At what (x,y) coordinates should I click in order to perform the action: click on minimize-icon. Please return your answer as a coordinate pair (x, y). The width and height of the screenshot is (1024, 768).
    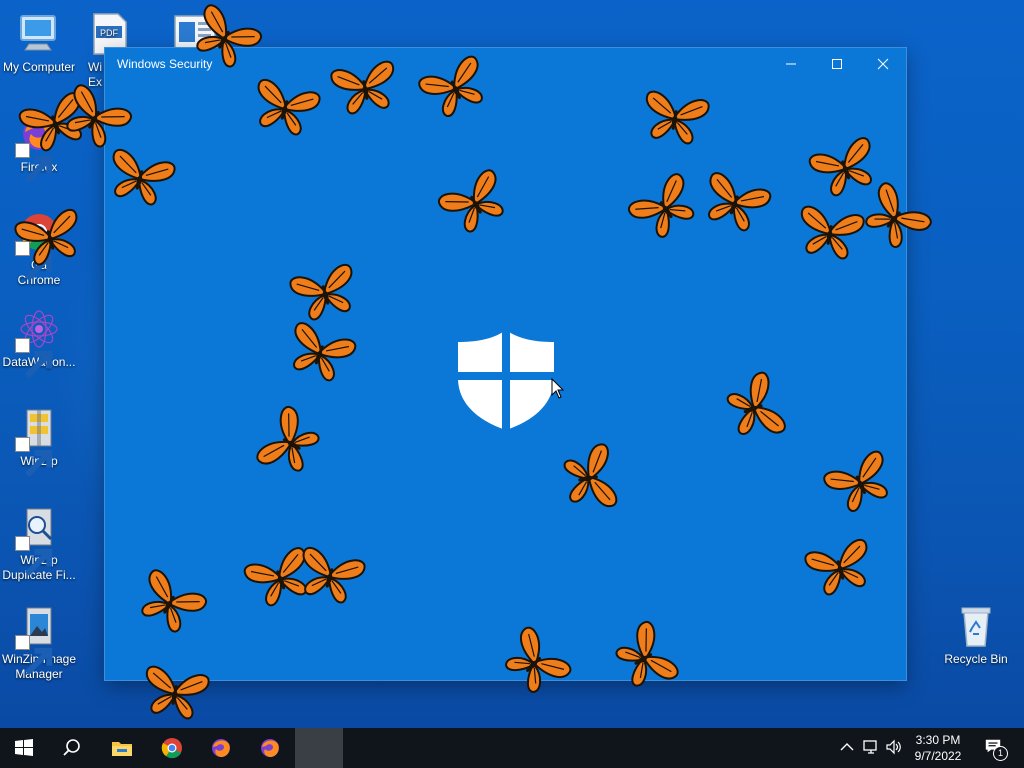
    Looking at the image, I should click on (791, 64).